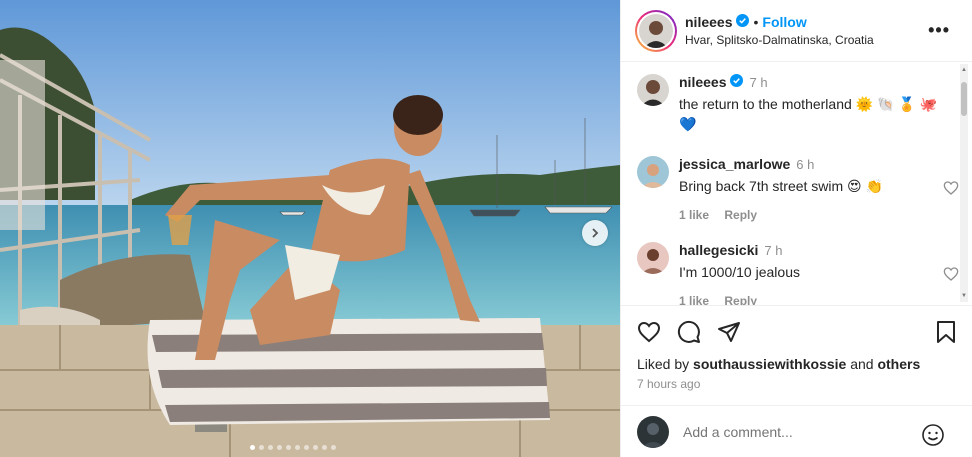  Describe the element at coordinates (933, 437) in the screenshot. I see `emoji-icon` at that location.